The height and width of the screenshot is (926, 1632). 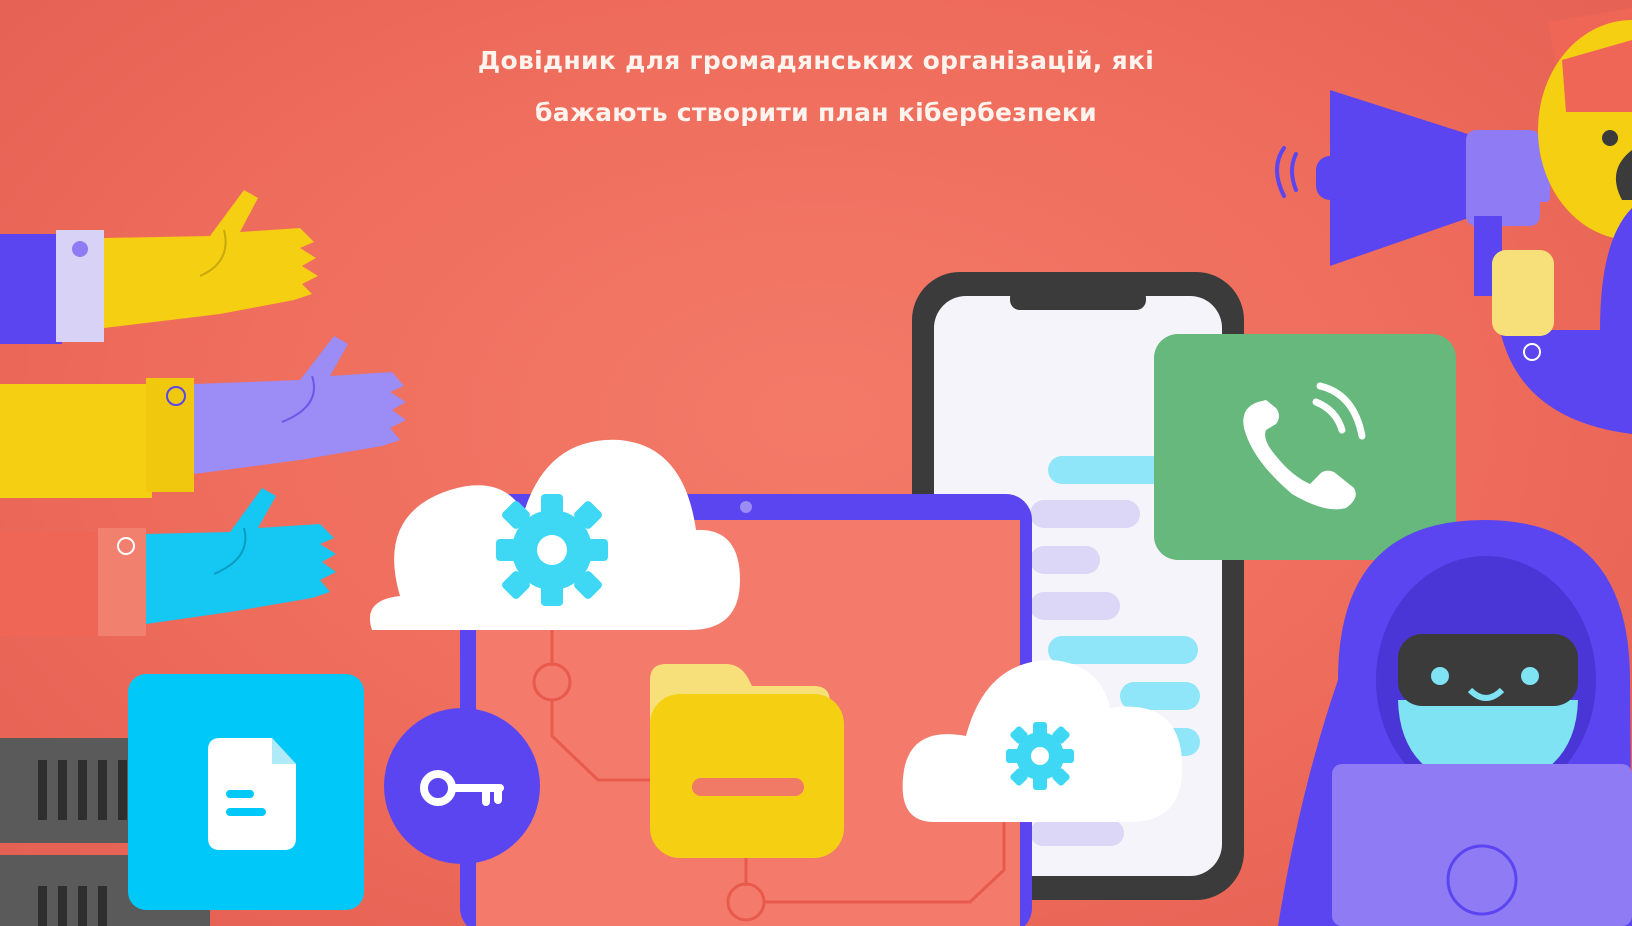 What do you see at coordinates (816, 112) in the screenshot?
I see `headline-line-2: бажають створити план кібербезпеки` at bounding box center [816, 112].